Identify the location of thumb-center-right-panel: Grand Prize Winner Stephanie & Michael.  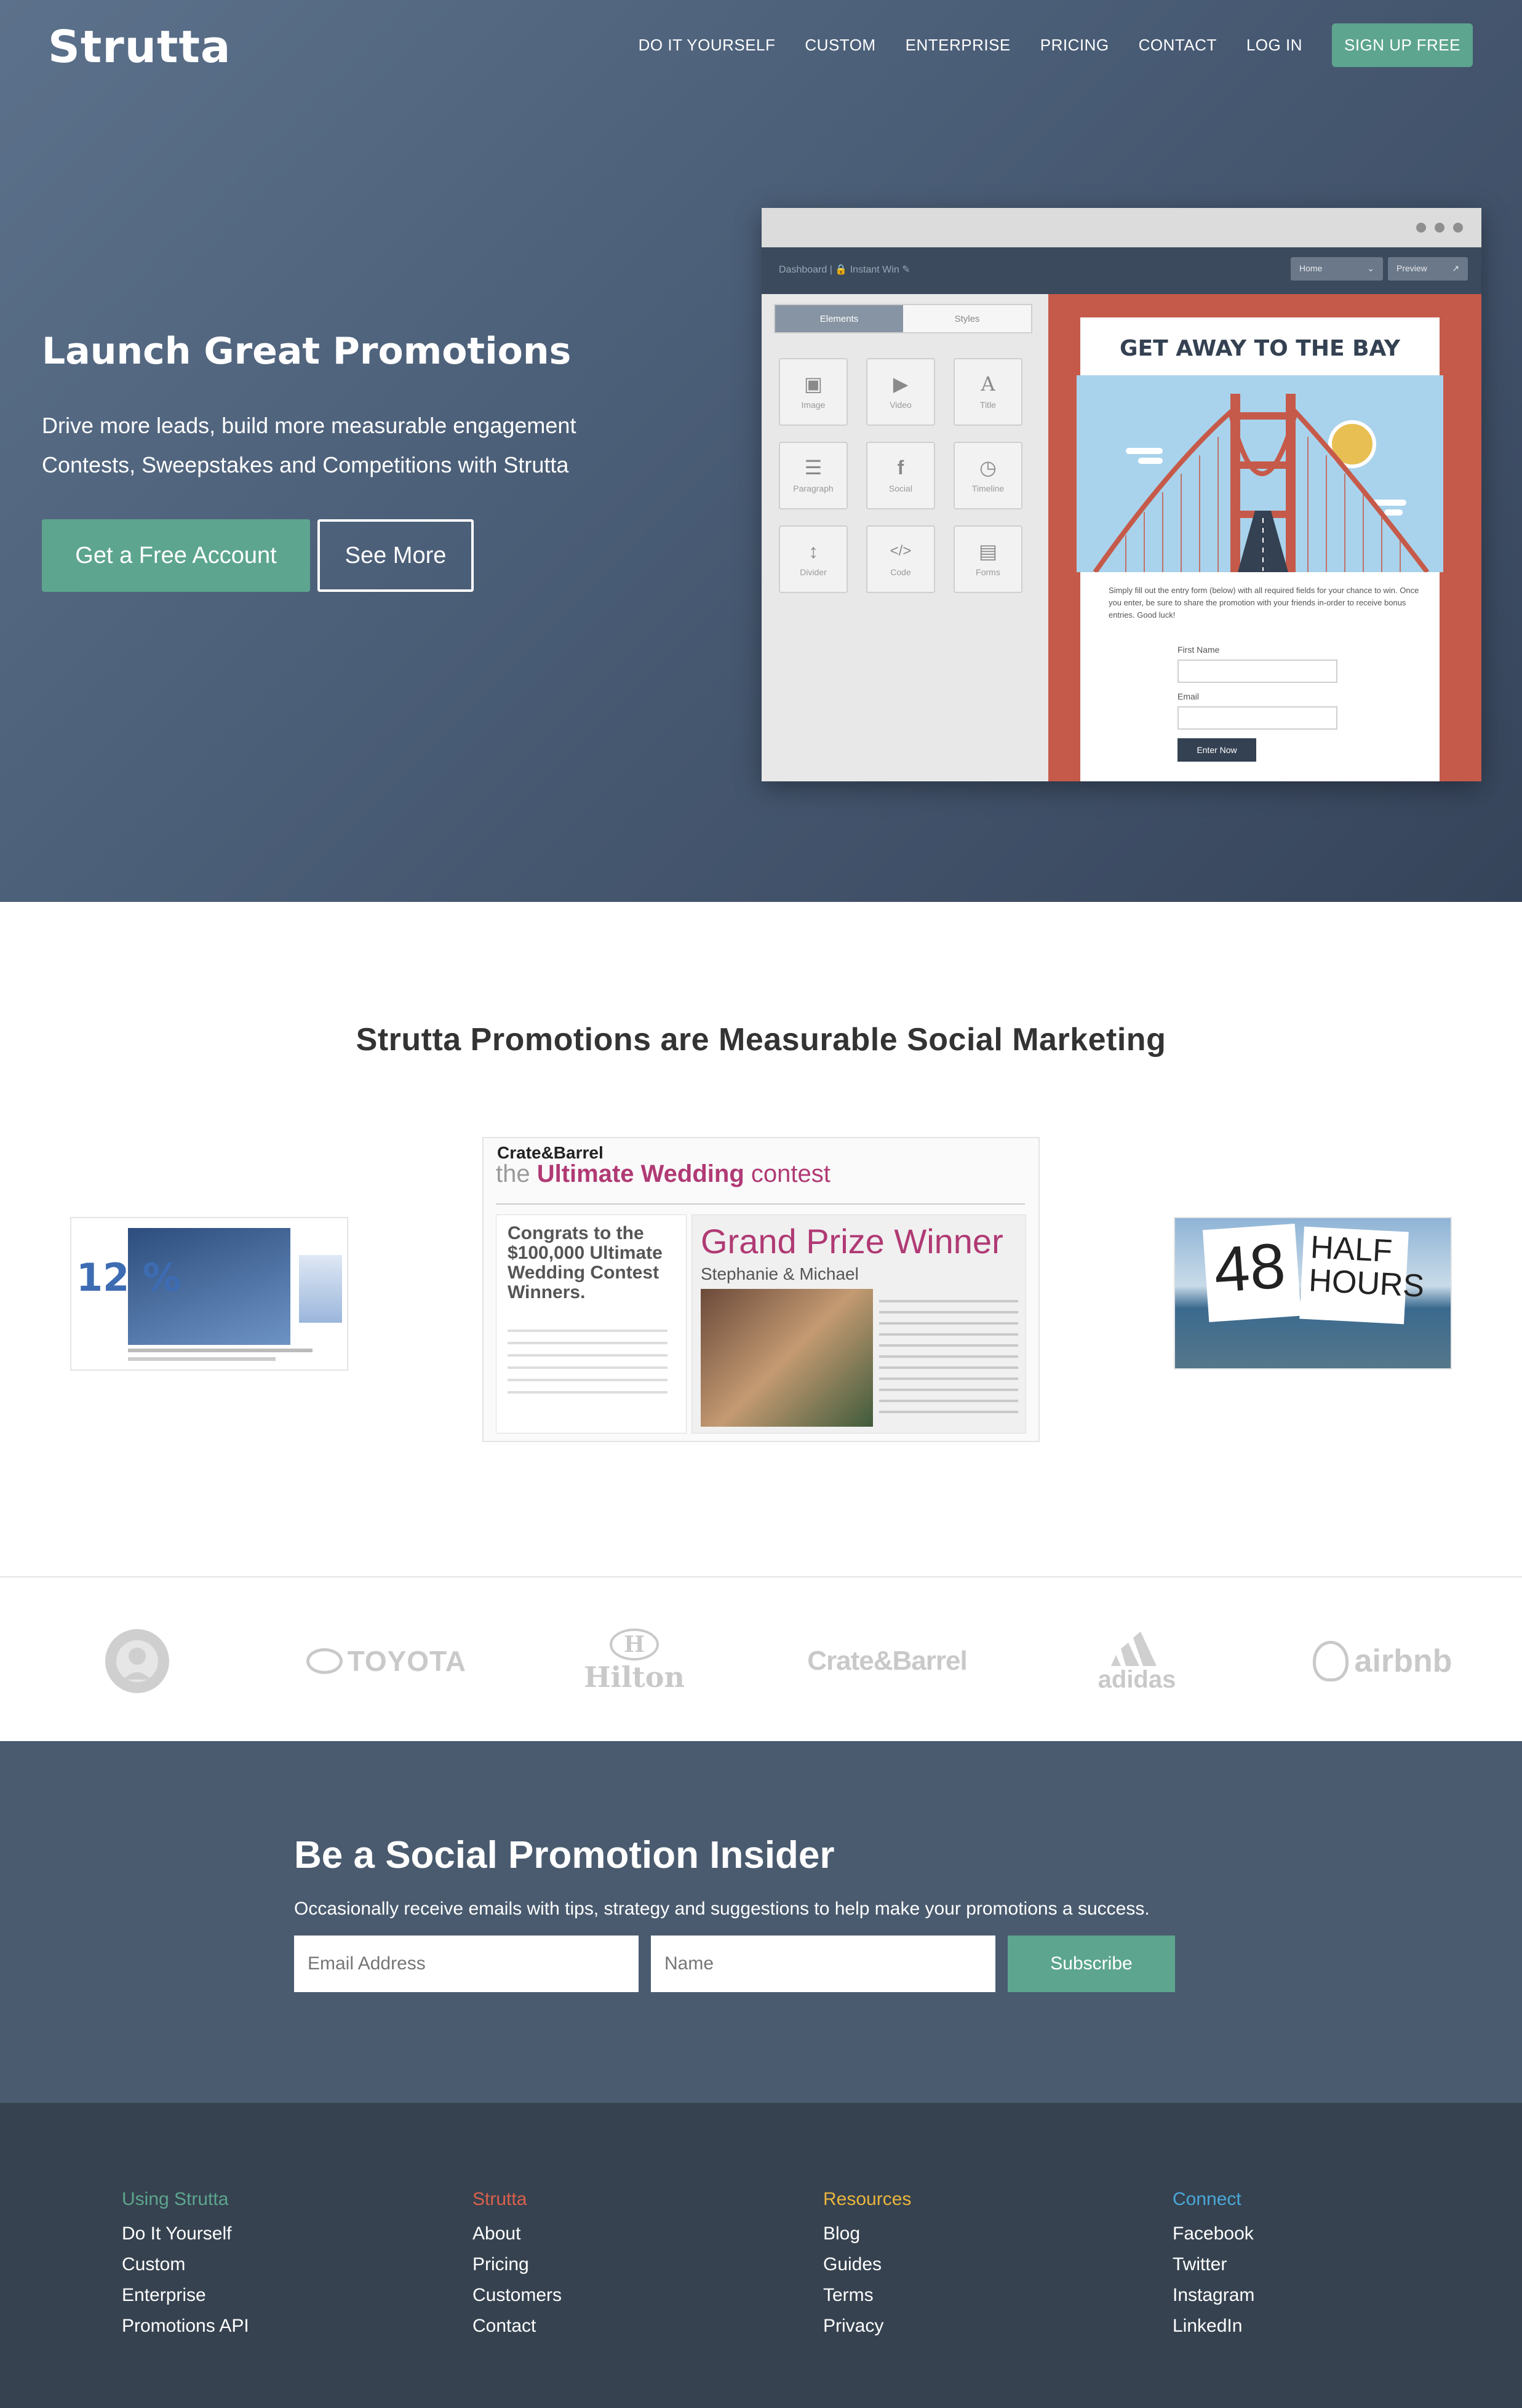
(858, 1323).